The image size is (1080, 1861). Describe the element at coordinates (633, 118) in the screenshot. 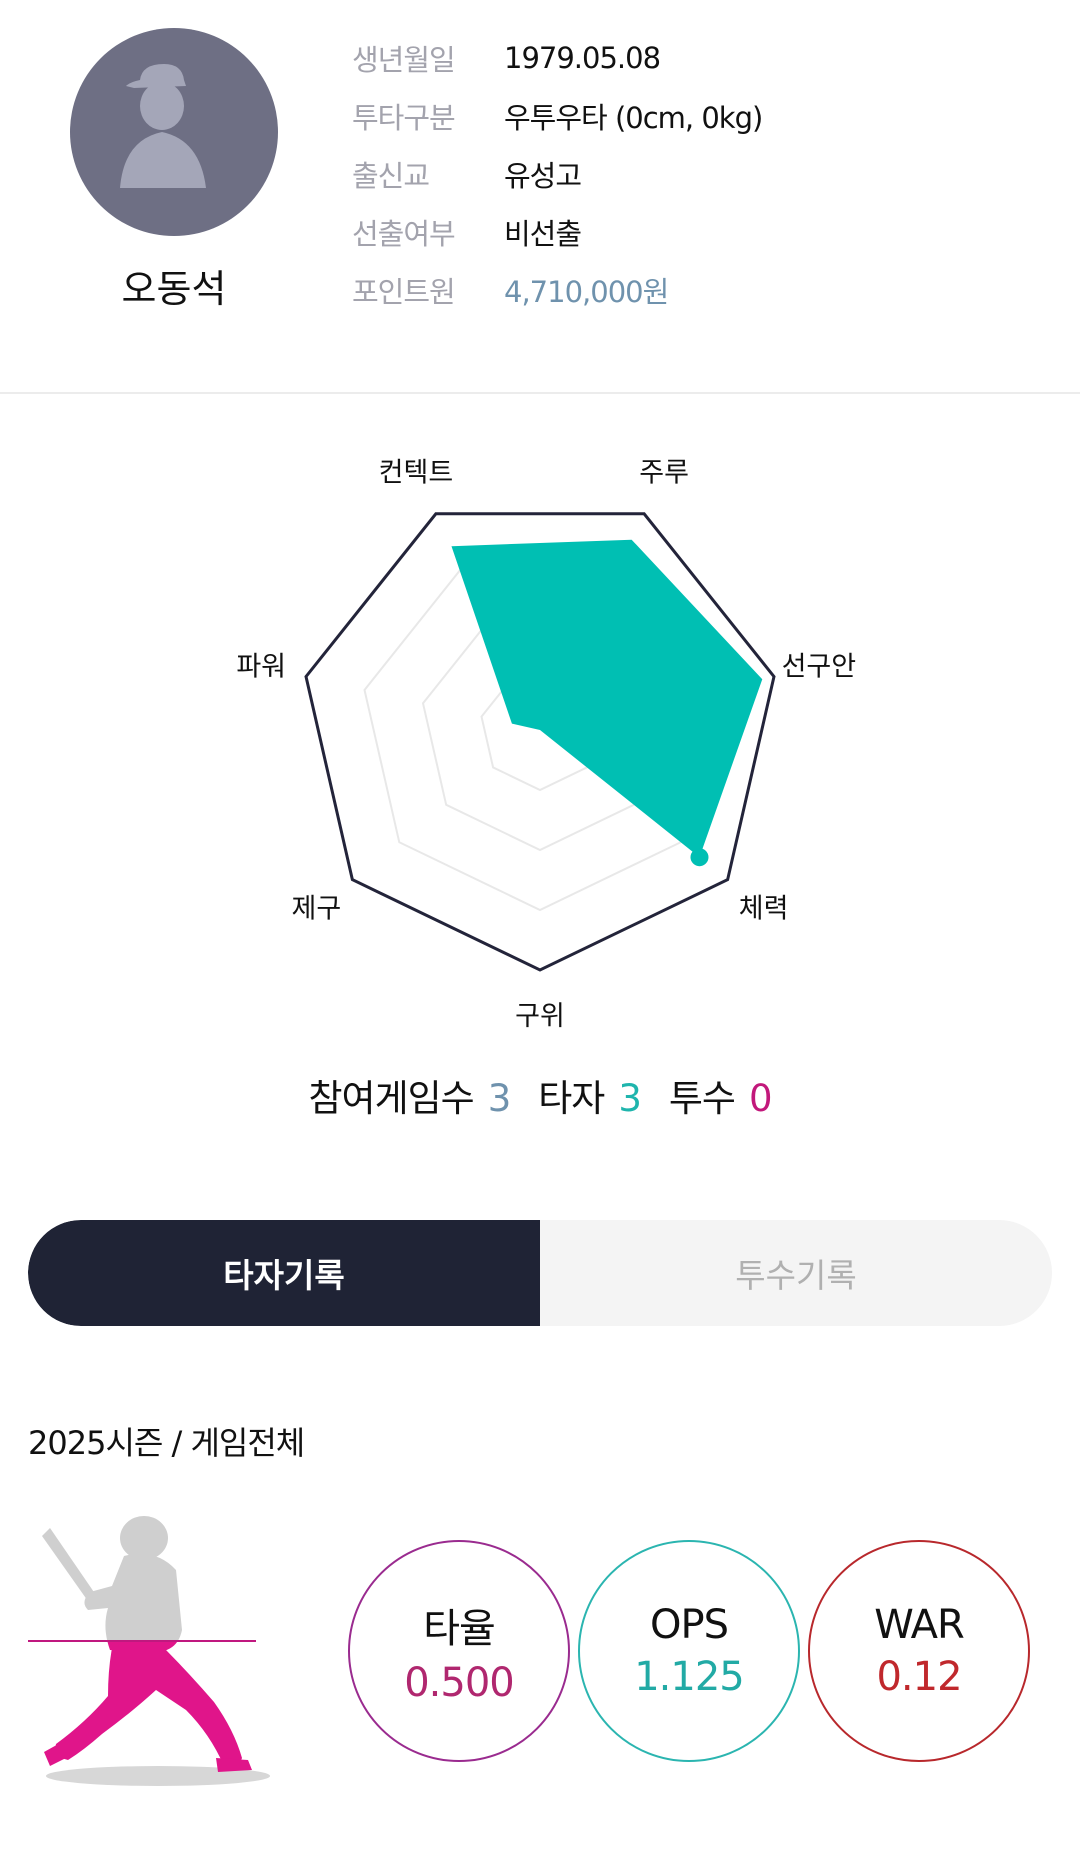

I see `info-value: 우투우타 (0cm, 0kg)` at that location.